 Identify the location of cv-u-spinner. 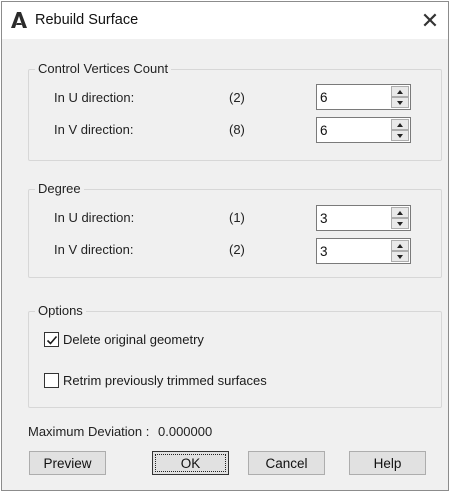
(363, 97).